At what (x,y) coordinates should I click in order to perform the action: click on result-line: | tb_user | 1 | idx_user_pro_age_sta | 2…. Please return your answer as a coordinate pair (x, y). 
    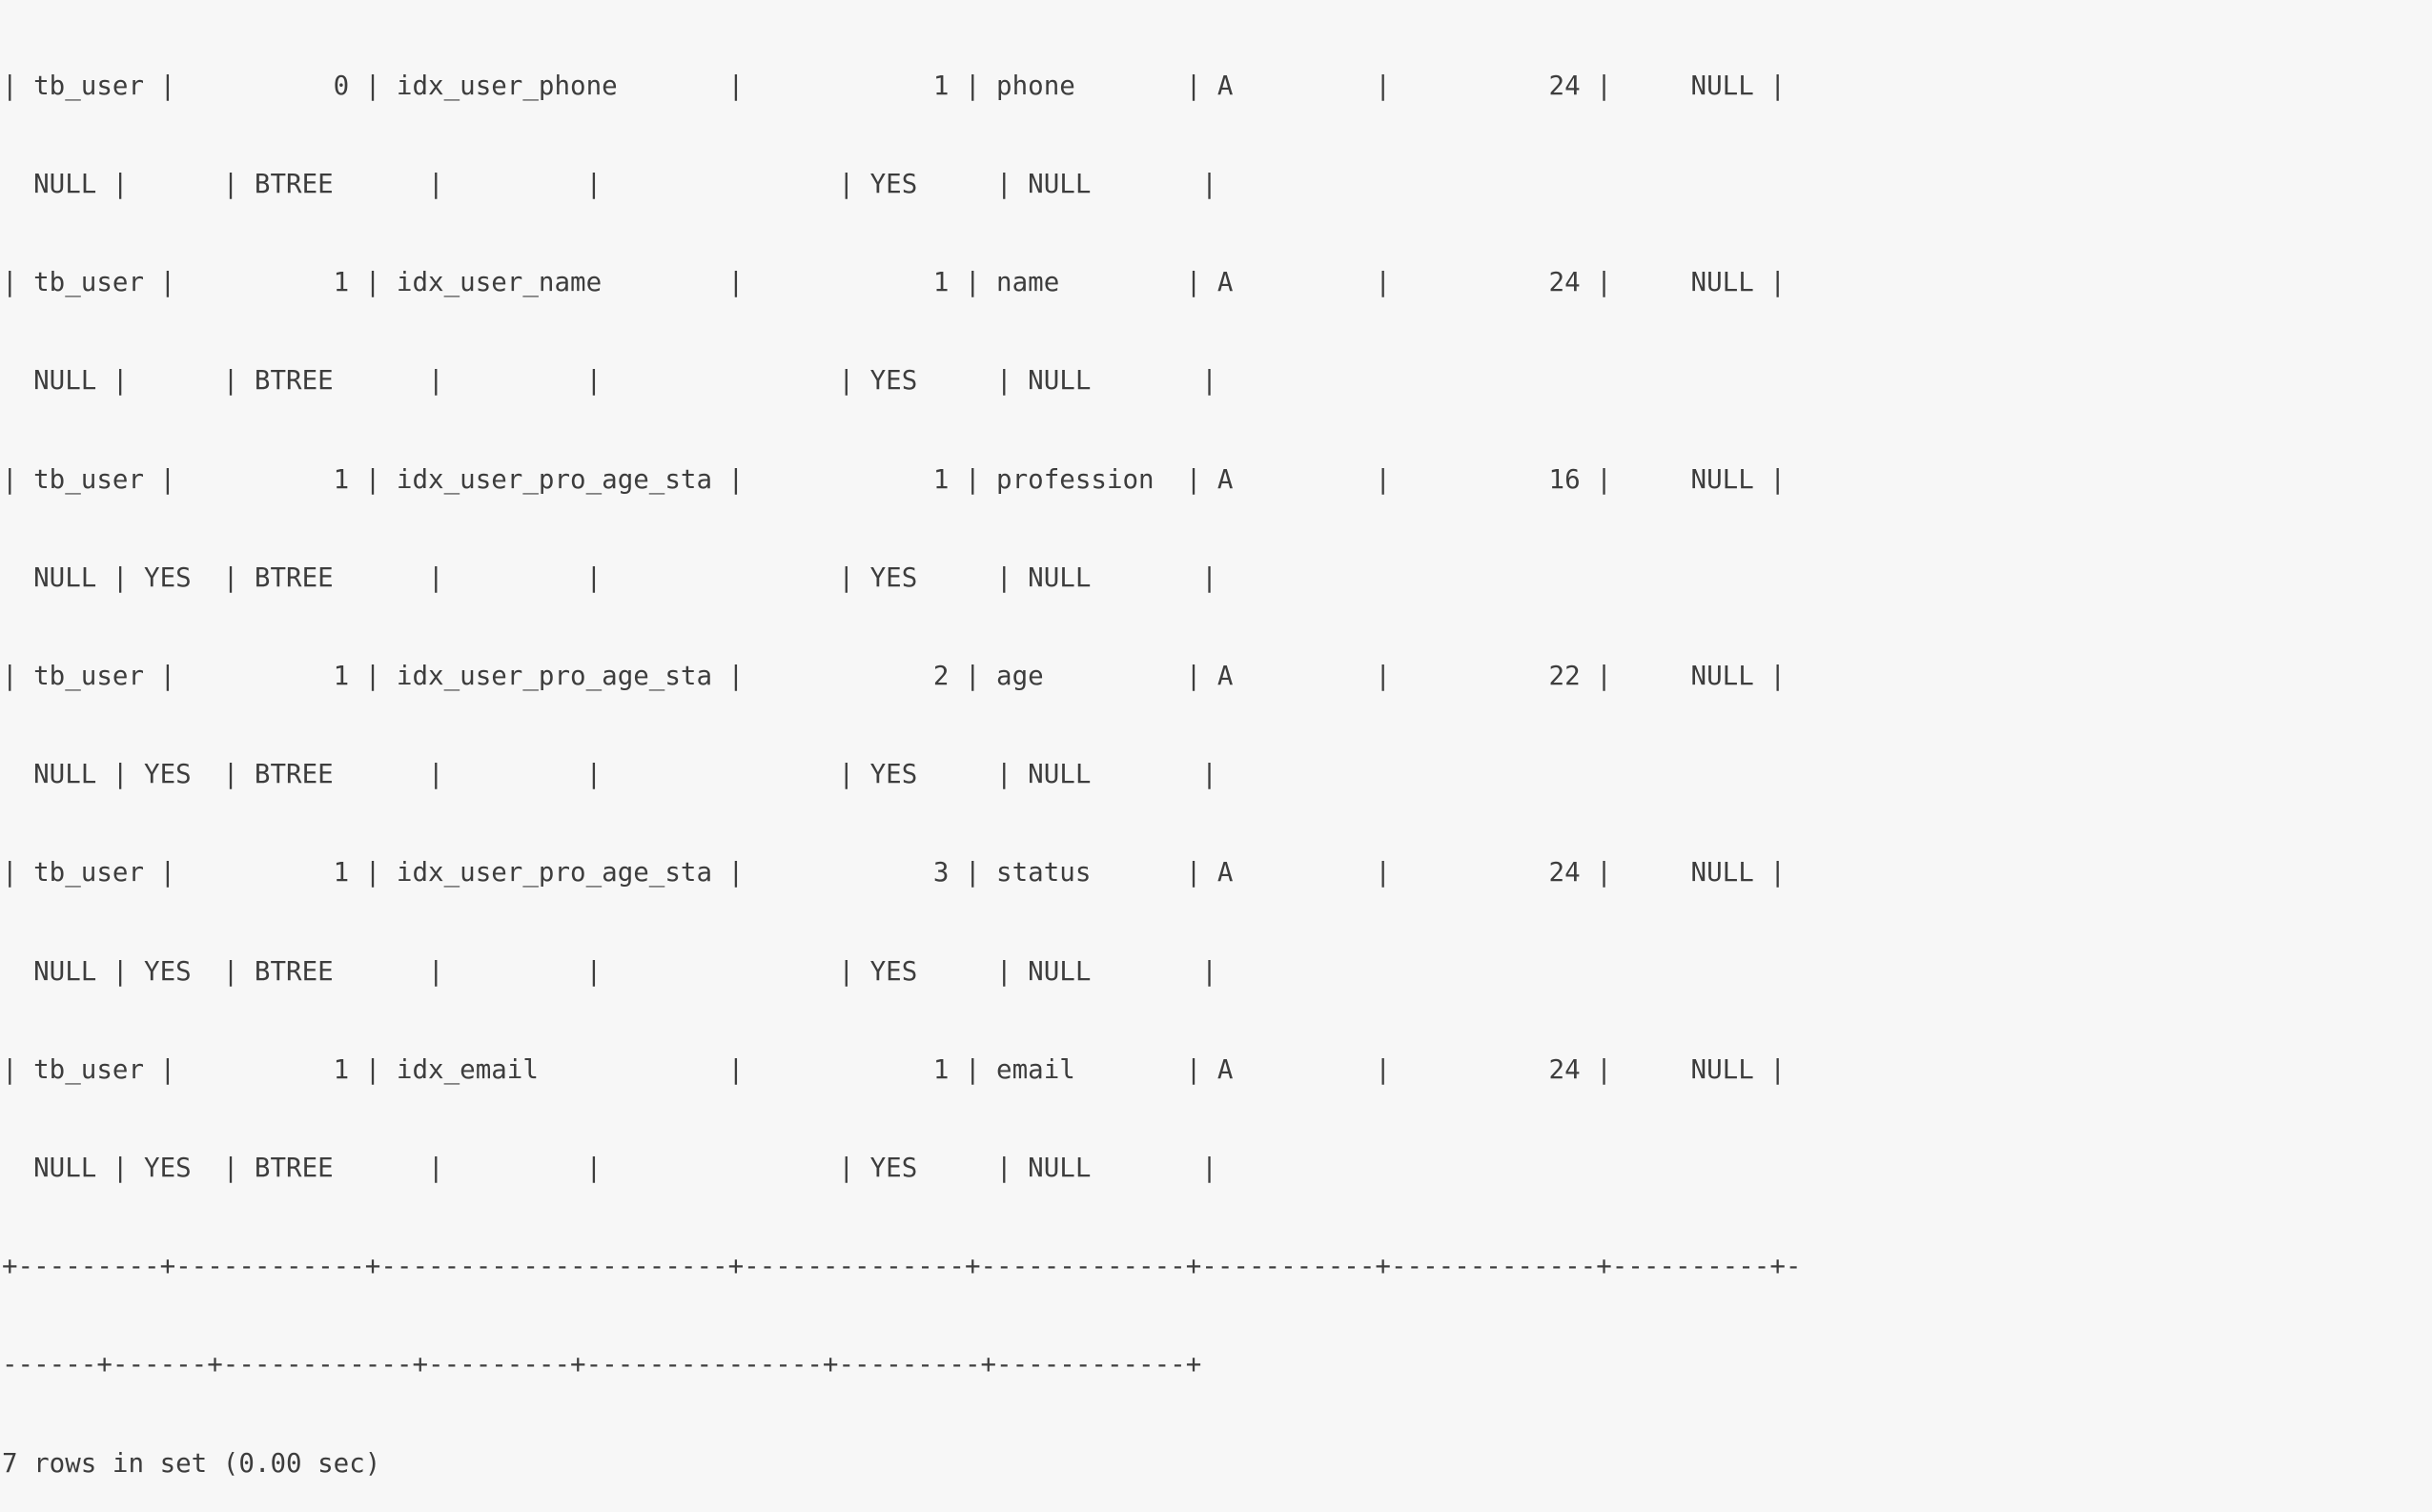
    Looking at the image, I should click on (894, 676).